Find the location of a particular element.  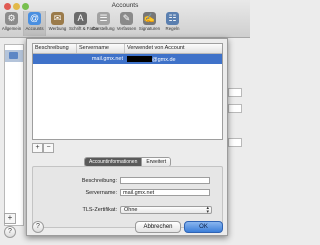

toolbar-item-darstellung: ☰ Darstellung is located at coordinates (103, 23).